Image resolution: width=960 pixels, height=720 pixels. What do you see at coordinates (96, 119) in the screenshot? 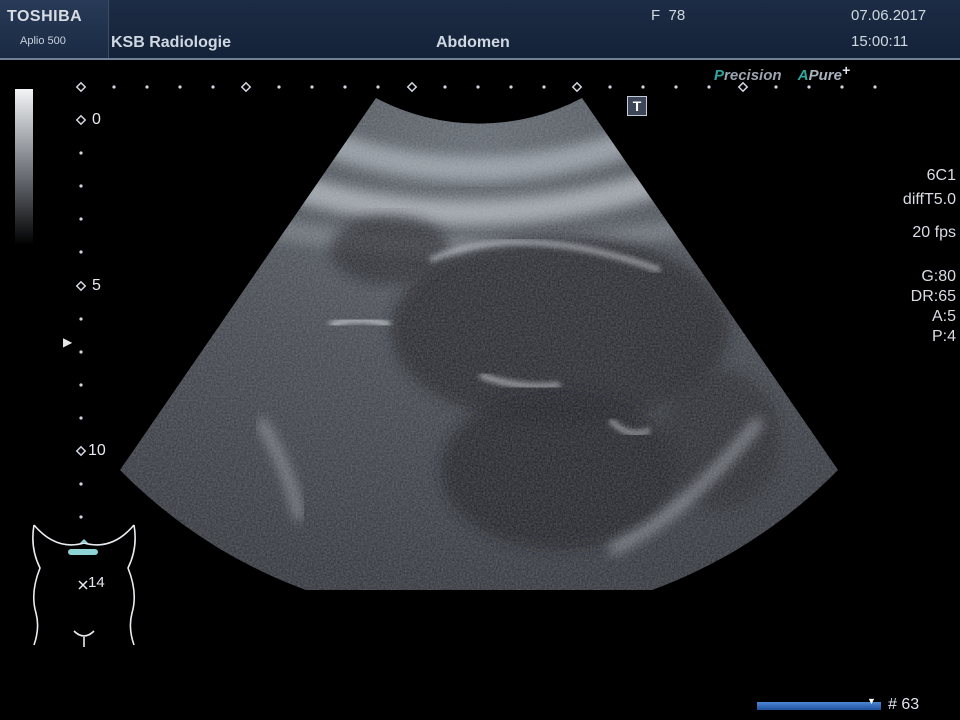
I see `depth-label-0: 0` at bounding box center [96, 119].